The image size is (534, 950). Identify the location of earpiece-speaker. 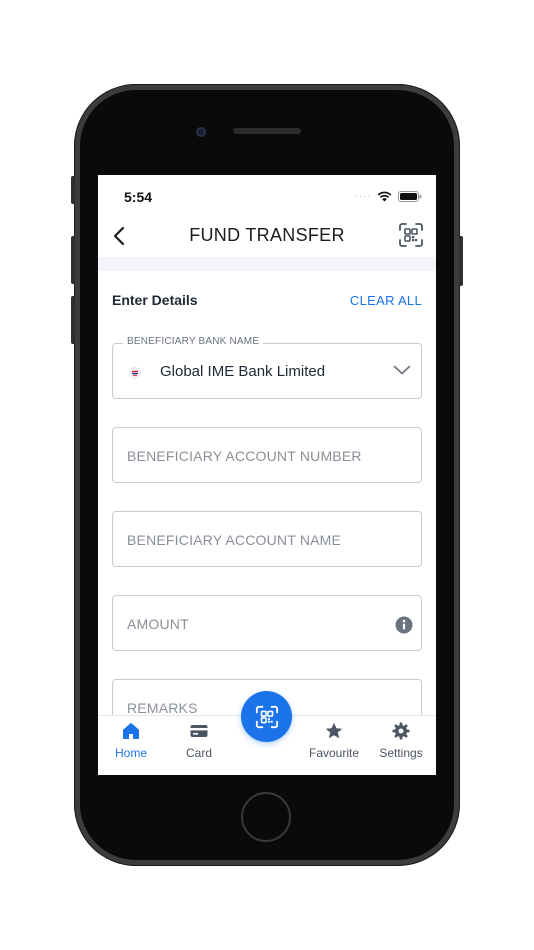
(267, 131).